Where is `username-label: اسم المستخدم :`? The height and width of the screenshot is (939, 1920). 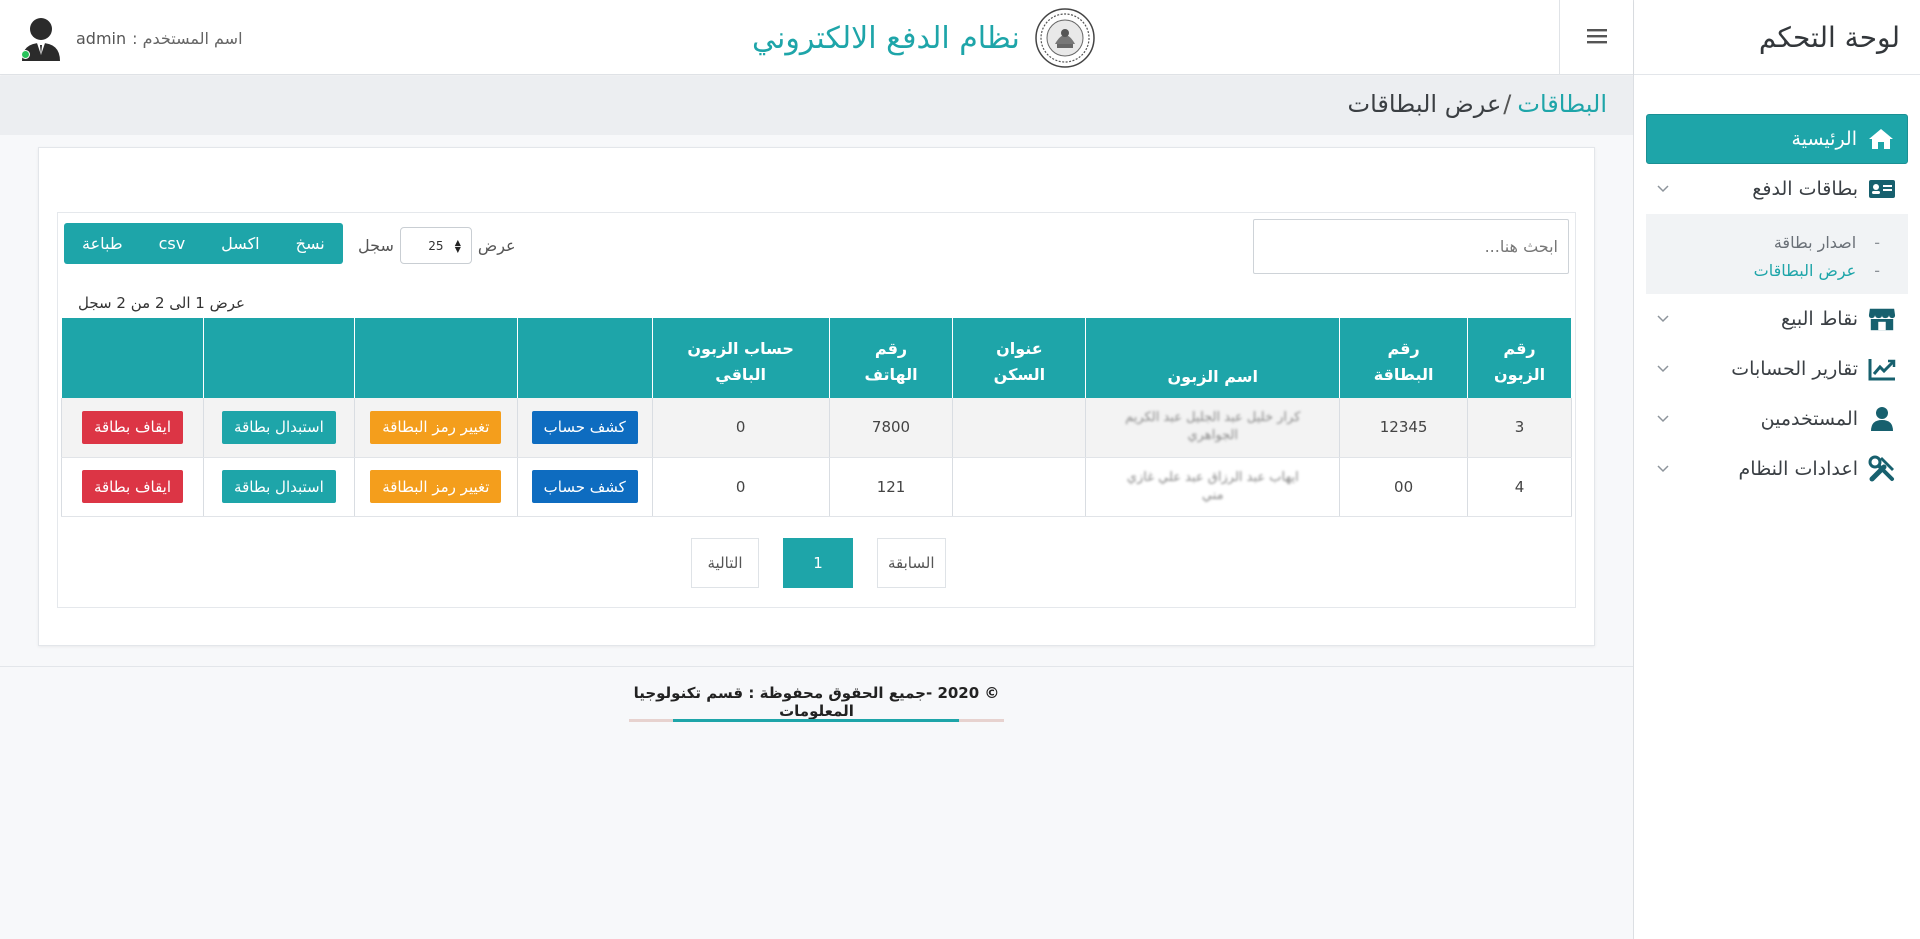
username-label: اسم المستخدم : is located at coordinates (187, 38).